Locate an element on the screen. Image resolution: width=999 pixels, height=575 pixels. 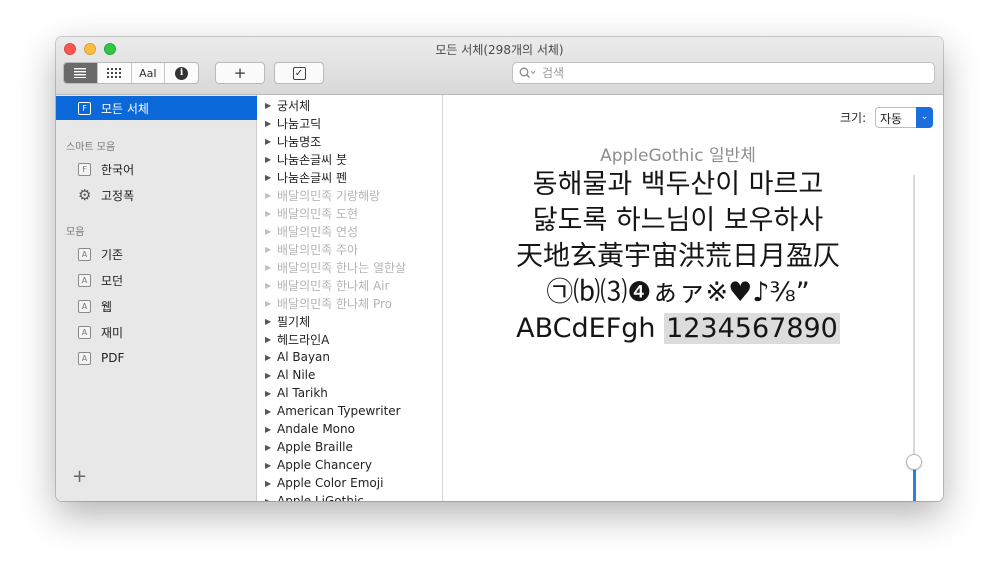
size-slider-track is located at coordinates (914, 318).